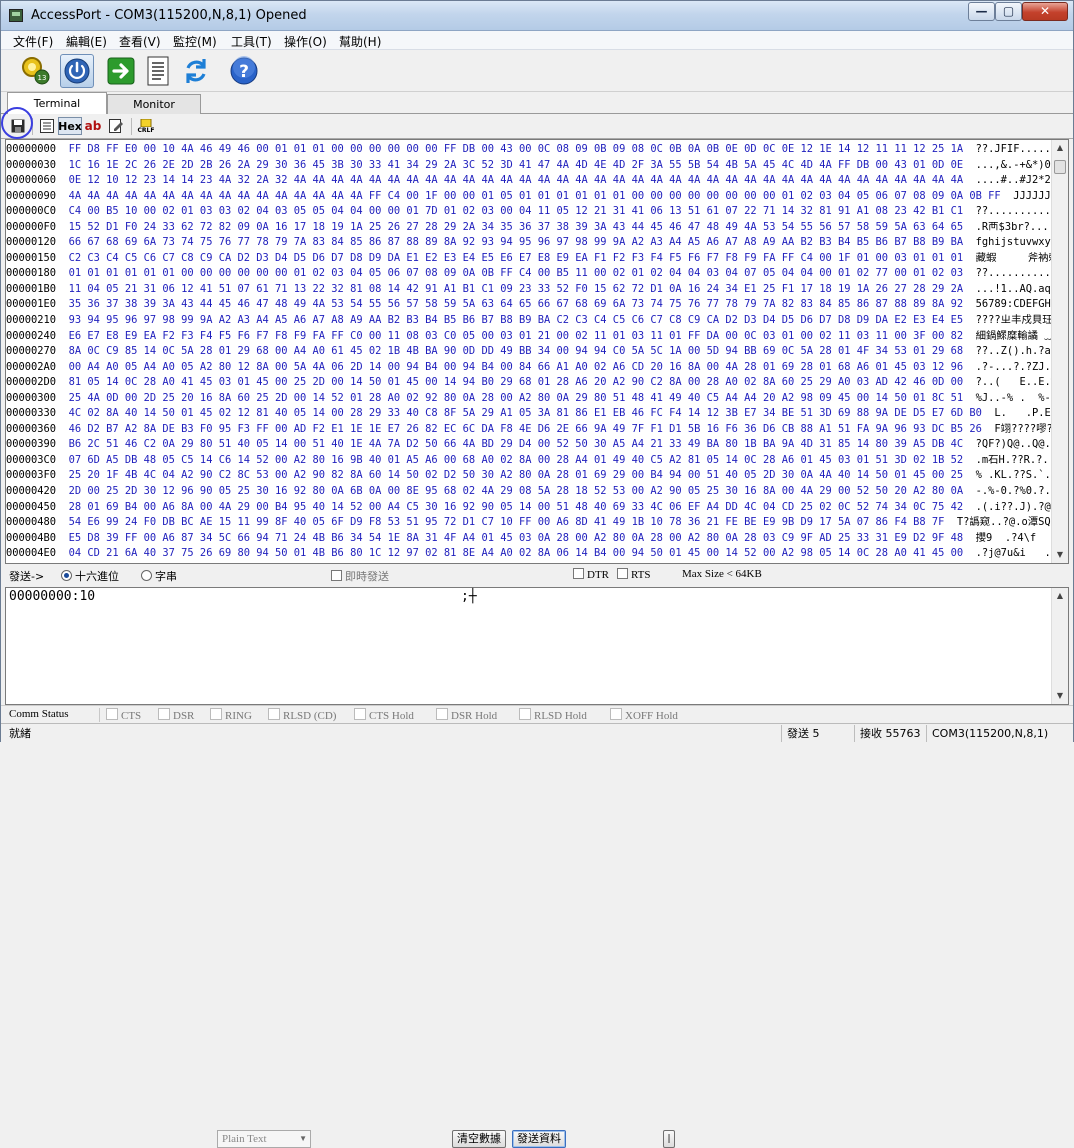 The image size is (1074, 1148). Describe the element at coordinates (33, 41) in the screenshot. I see `menu-file: 文件(F)` at that location.